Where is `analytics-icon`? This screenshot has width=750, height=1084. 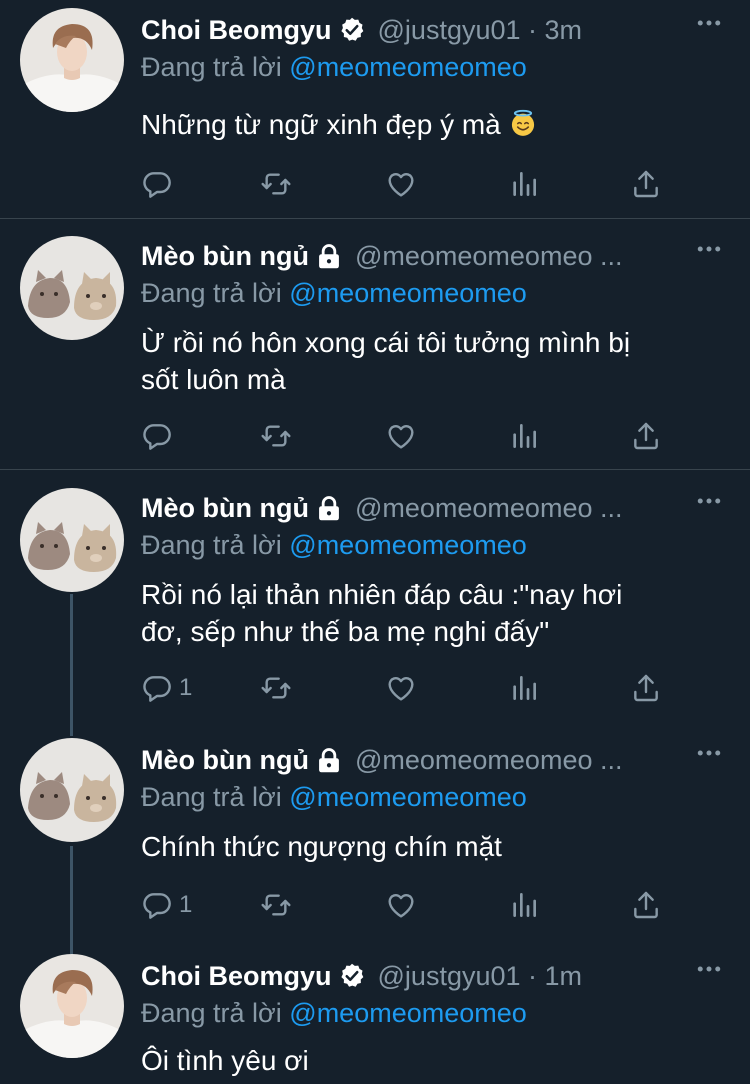
analytics-icon is located at coordinates (524, 436).